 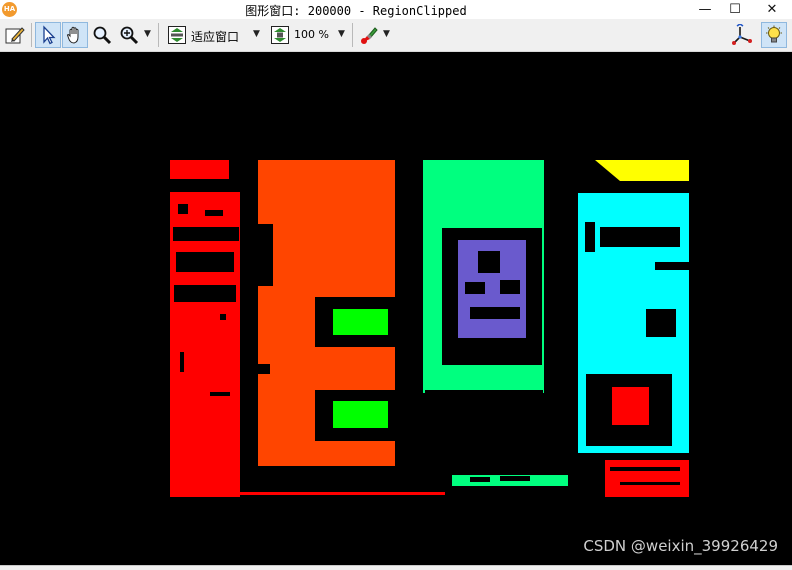 I want to click on lightbulb-icon, so click(x=774, y=35).